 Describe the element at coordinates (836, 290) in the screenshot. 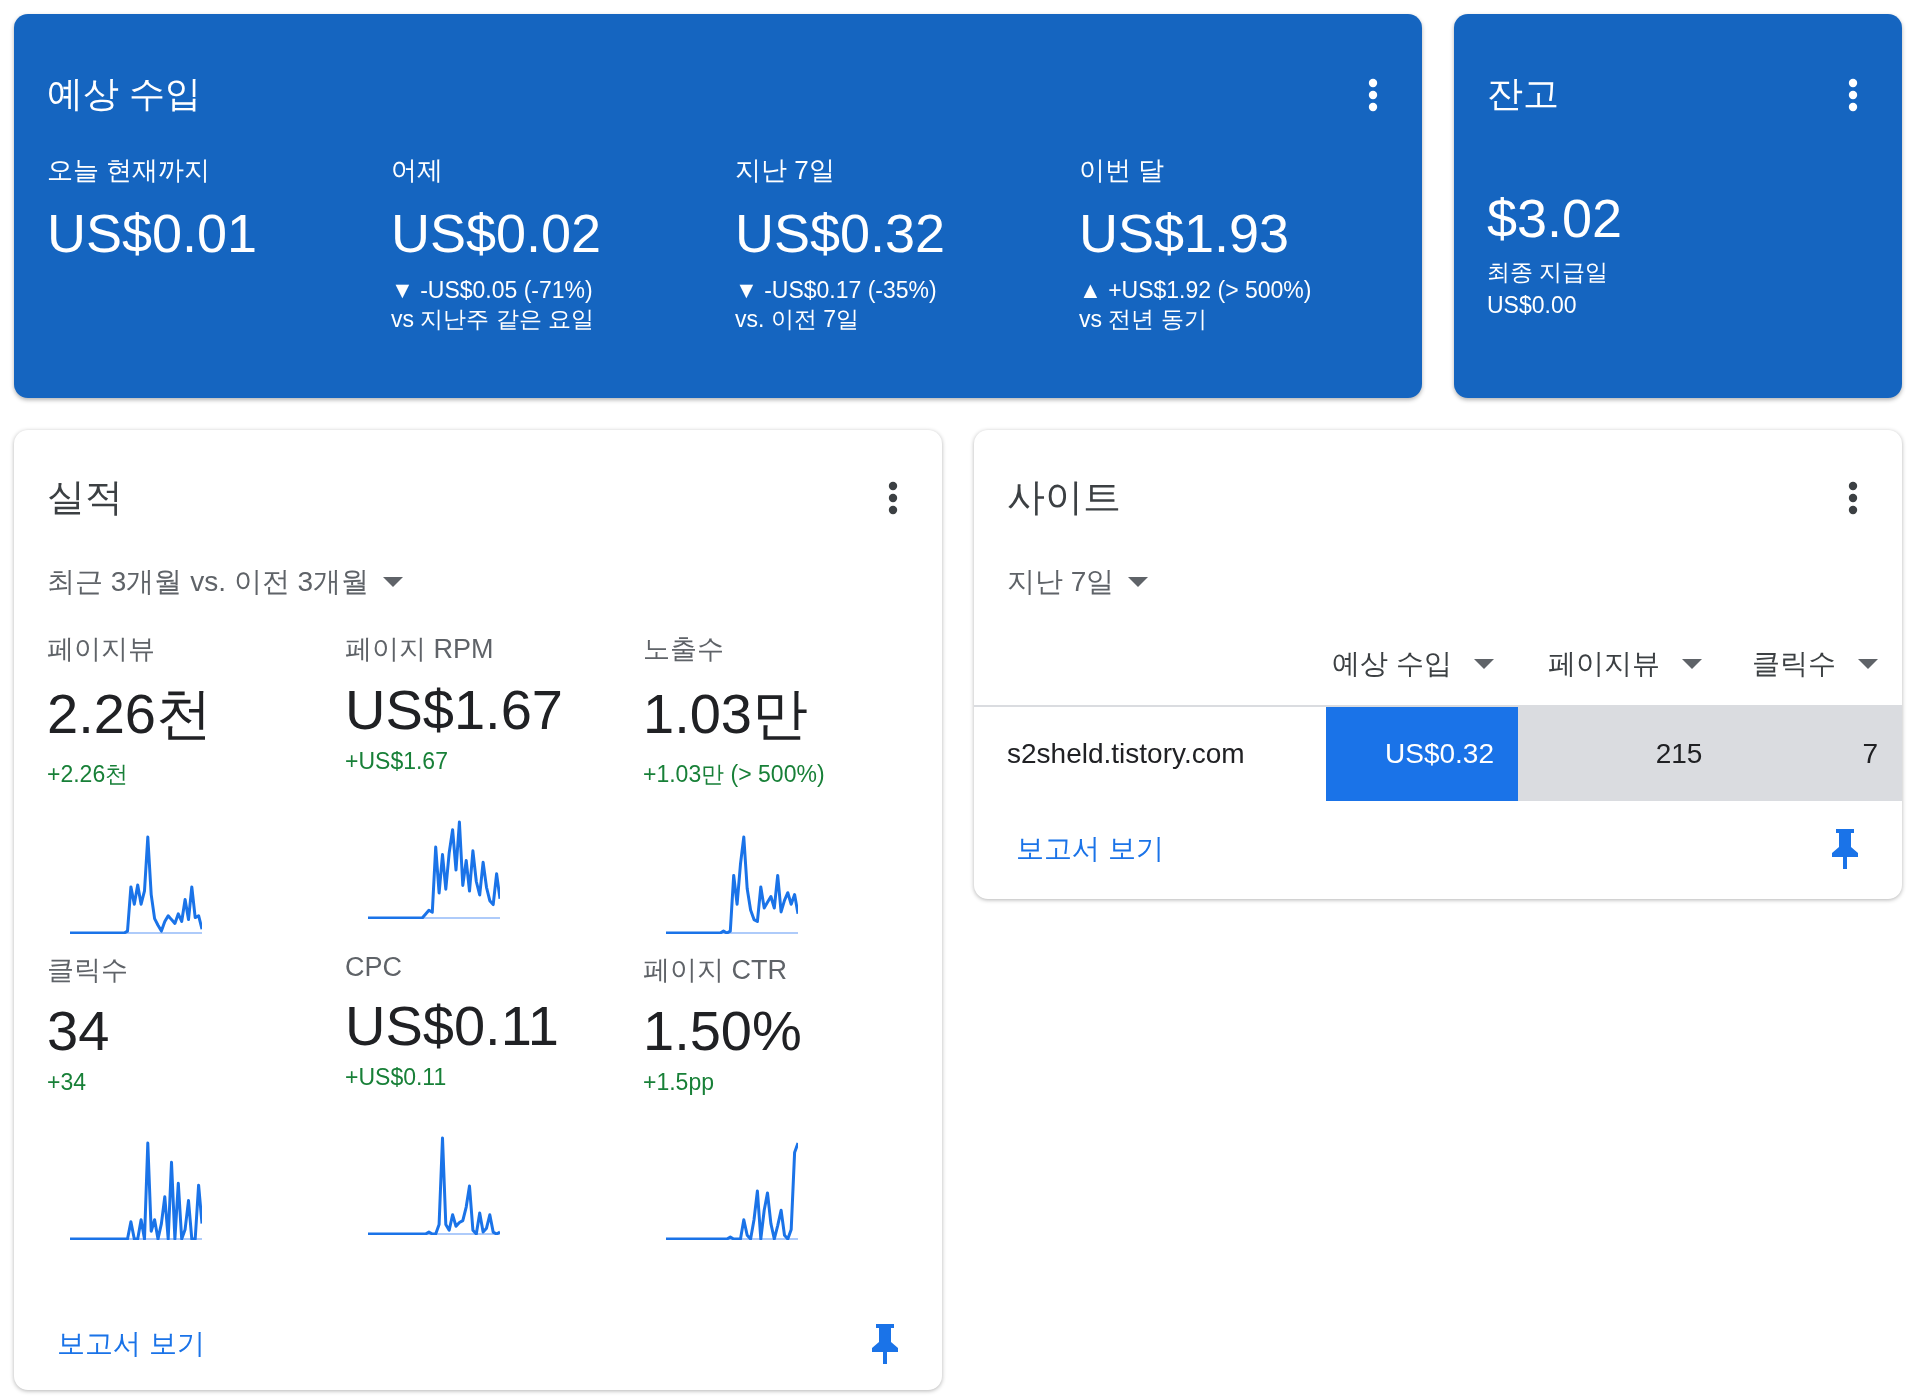

I see `change-text: ▼ -US$0.17 (-35%)` at that location.